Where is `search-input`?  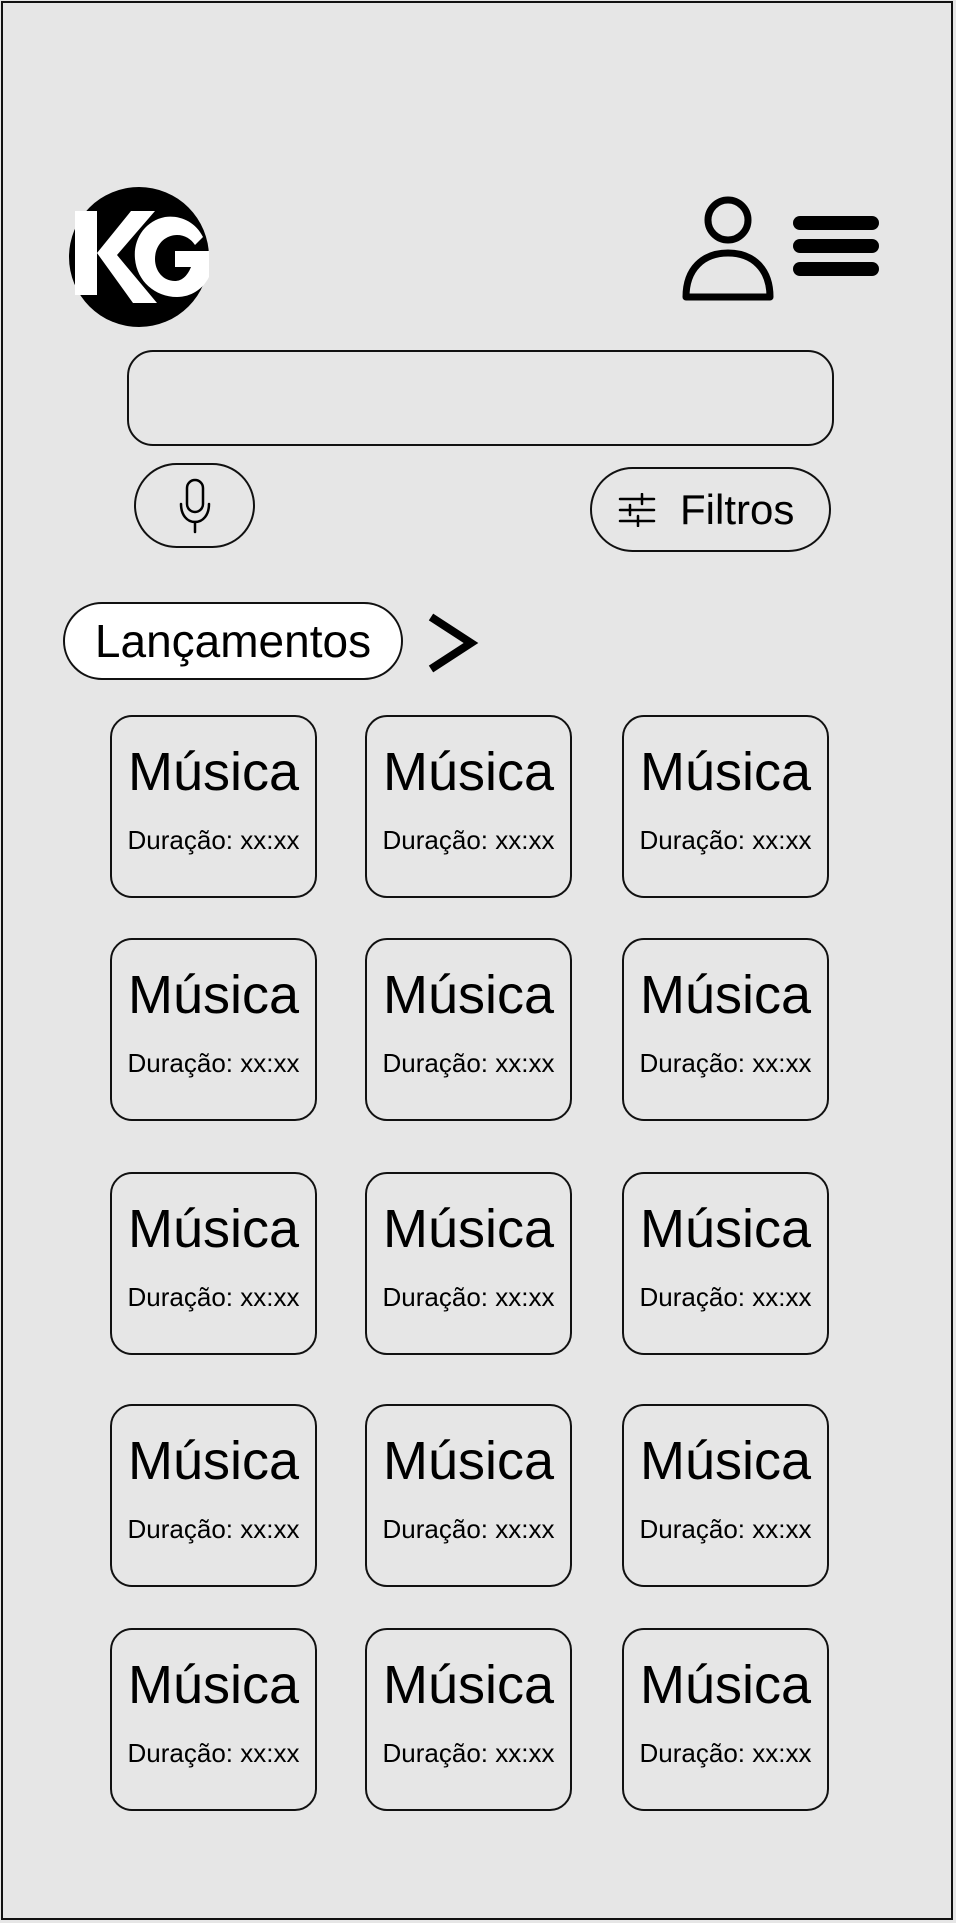
search-input is located at coordinates (480, 398).